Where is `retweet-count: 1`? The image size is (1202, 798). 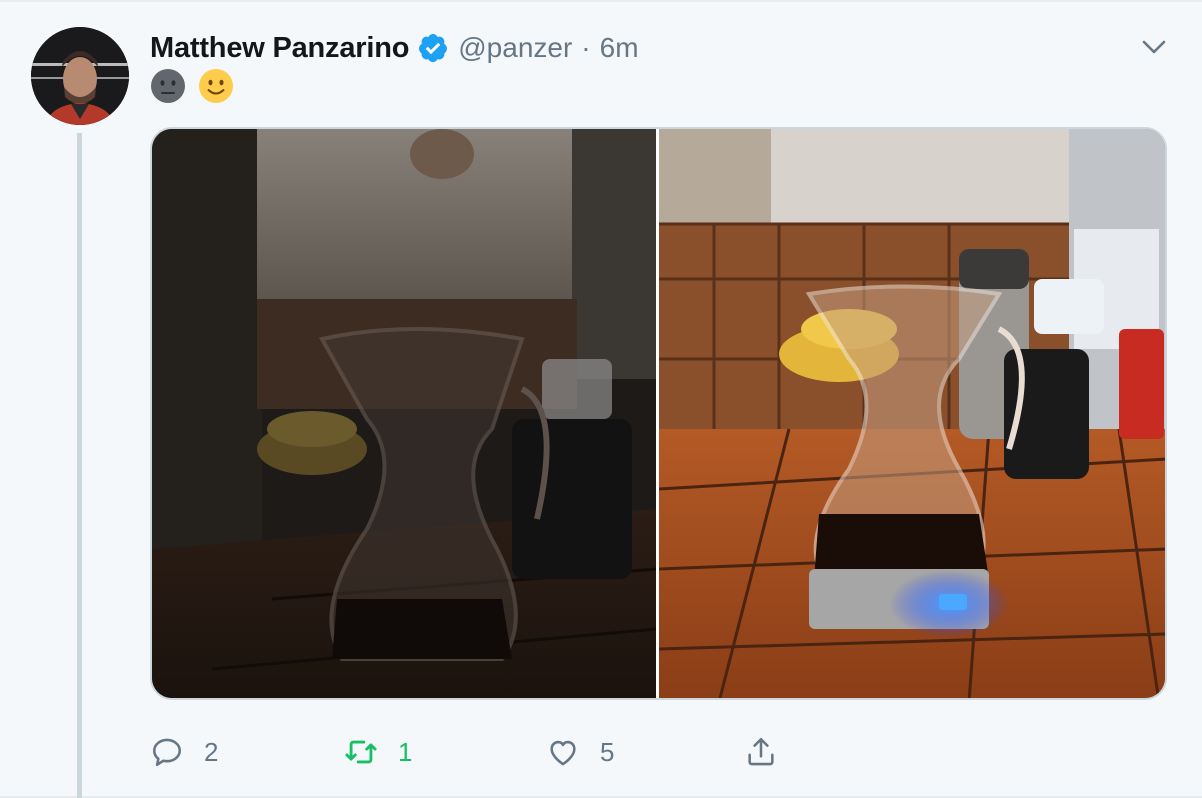
retweet-count: 1 is located at coordinates (405, 751).